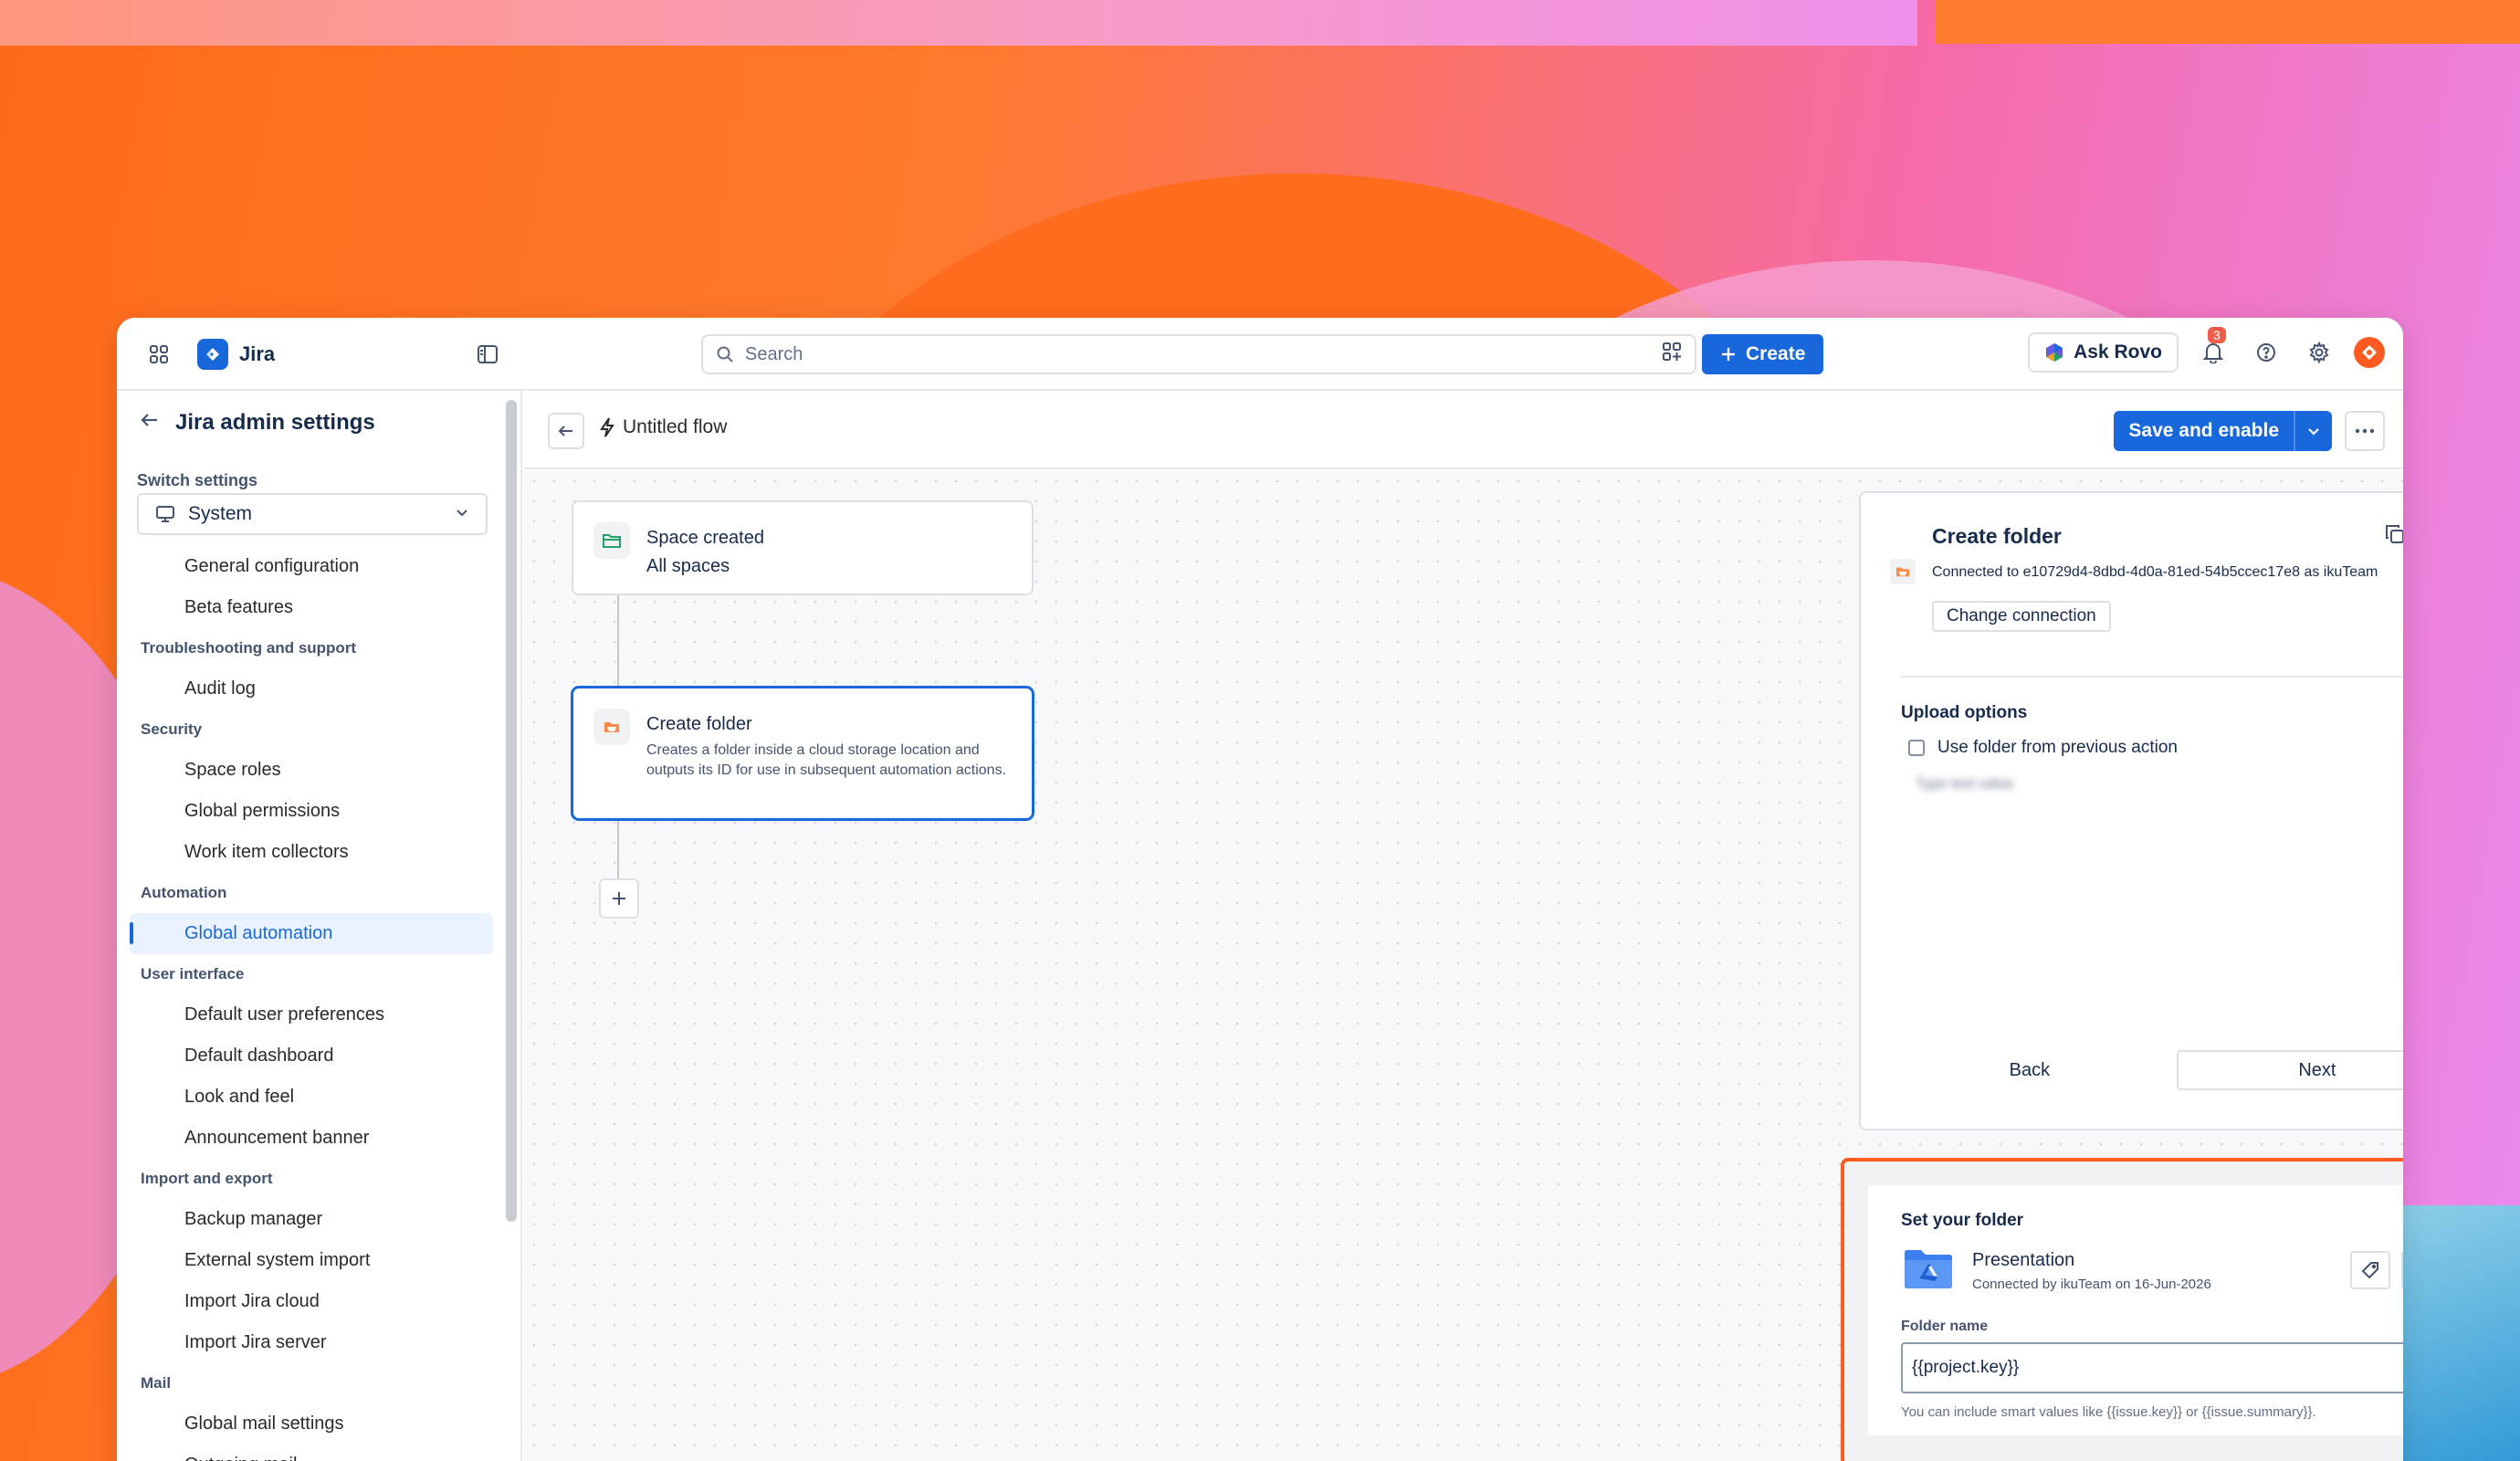 Image resolution: width=2520 pixels, height=1461 pixels. I want to click on add-step-button, so click(619, 898).